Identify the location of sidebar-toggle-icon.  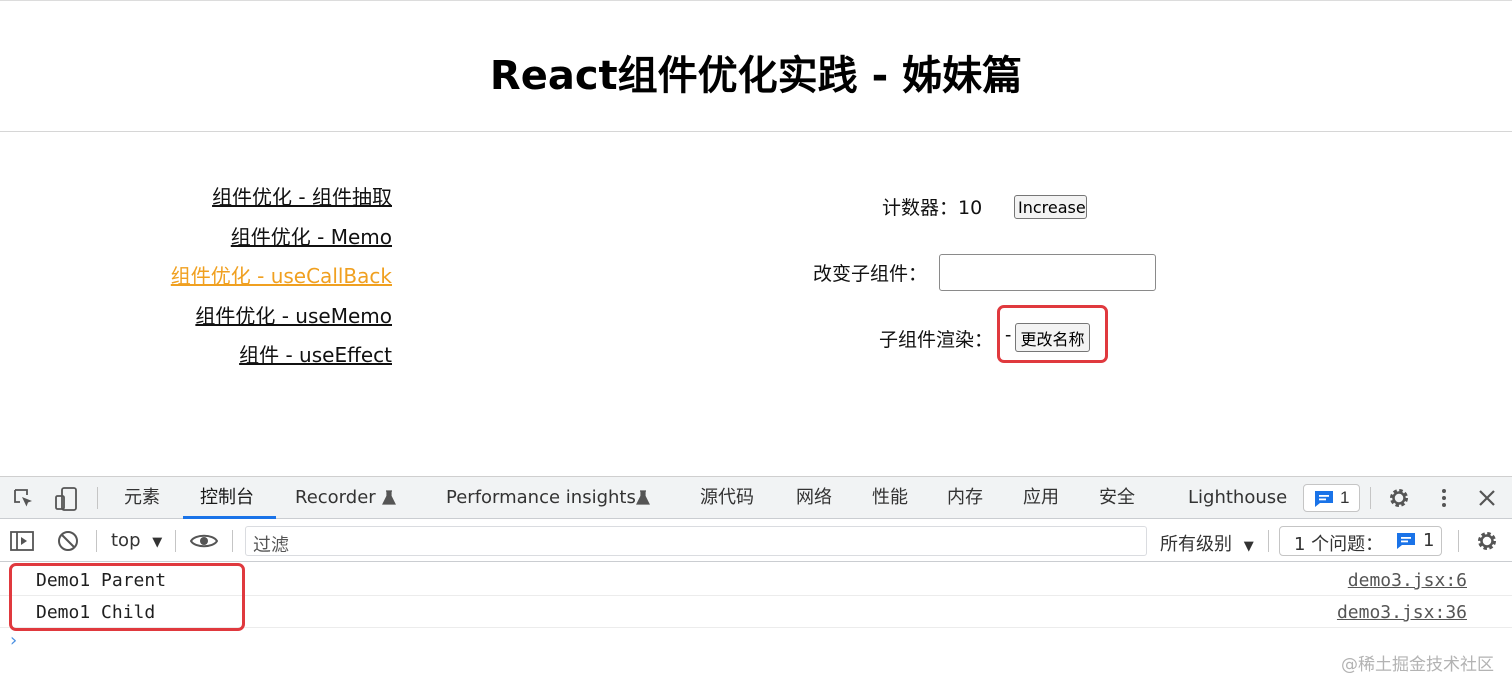
(22, 541).